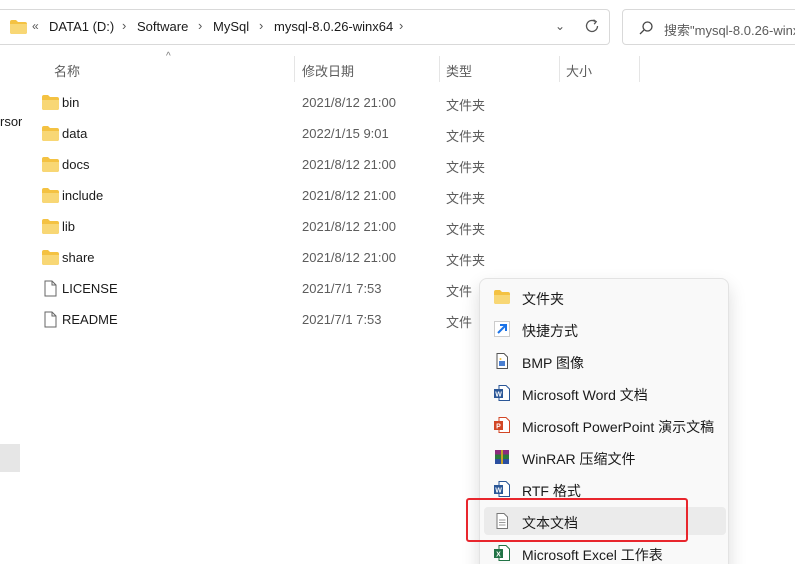 The width and height of the screenshot is (795, 564). I want to click on file-row: lib 2021/8/12 21:00 文件夹, so click(316, 226).